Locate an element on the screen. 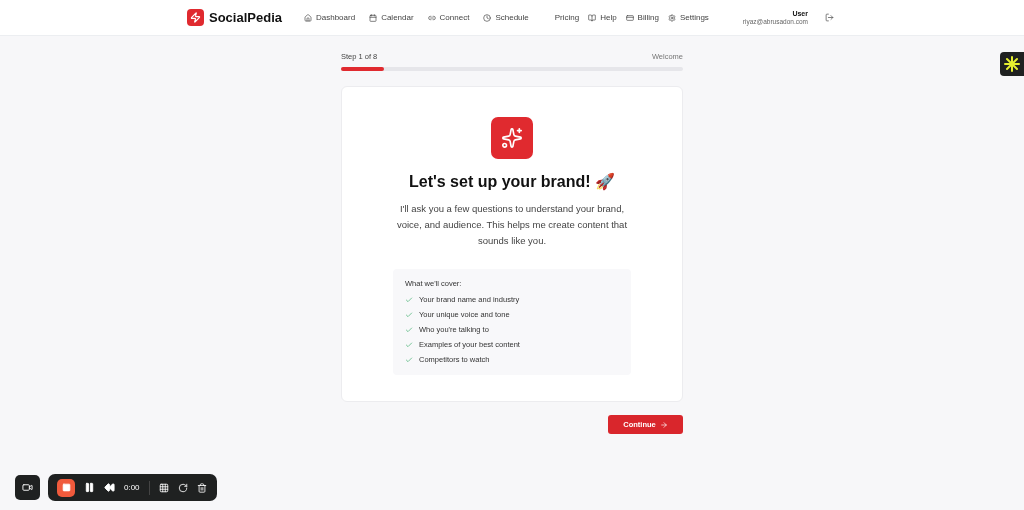  intro-text: I'll ask you a few questions to understand your brand, voice, and audience. This helps me create content that sounds like you. is located at coordinates (512, 225).